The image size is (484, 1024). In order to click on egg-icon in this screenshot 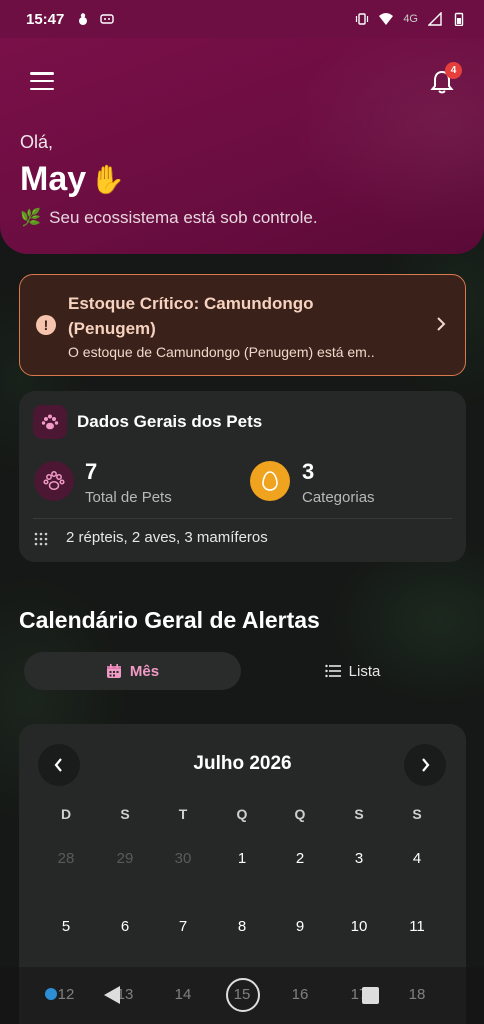, I will do `click(270, 481)`.